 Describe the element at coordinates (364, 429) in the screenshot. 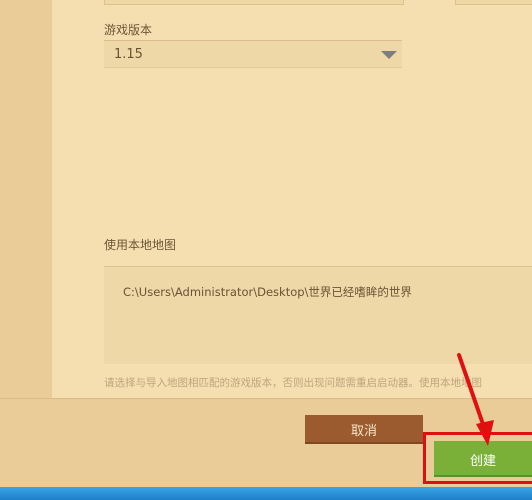

I see `cancel-button: 取消` at that location.